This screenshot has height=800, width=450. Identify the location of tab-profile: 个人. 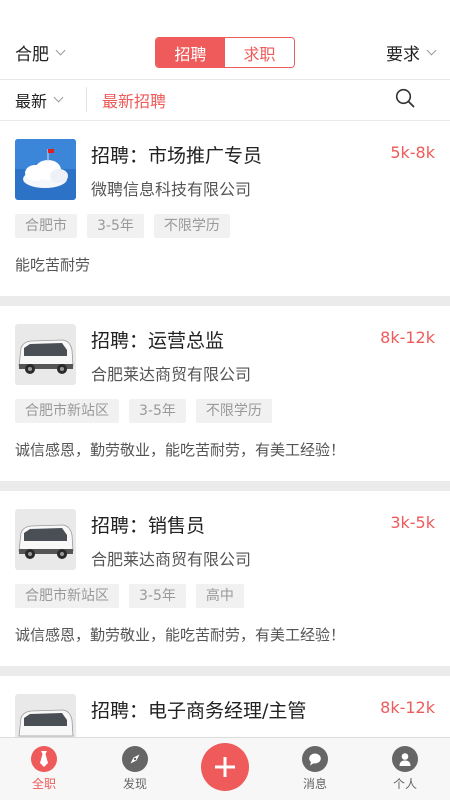
(405, 769).